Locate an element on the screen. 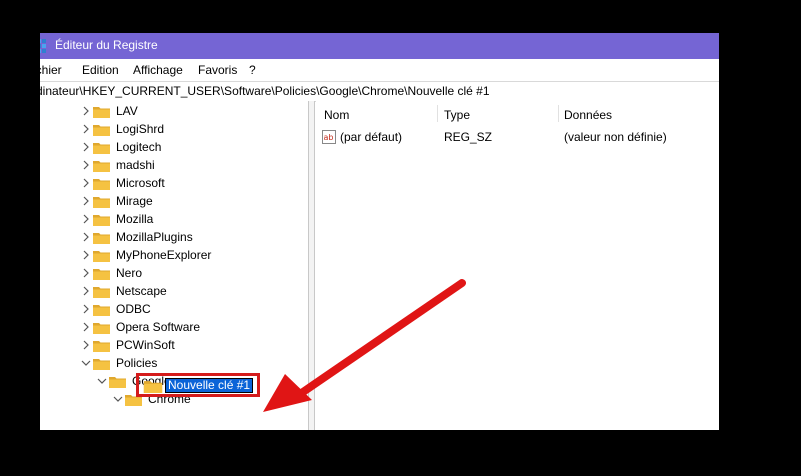 The height and width of the screenshot is (476, 801). new-key-highlight-box: Nouvelle clé #1 is located at coordinates (198, 385).